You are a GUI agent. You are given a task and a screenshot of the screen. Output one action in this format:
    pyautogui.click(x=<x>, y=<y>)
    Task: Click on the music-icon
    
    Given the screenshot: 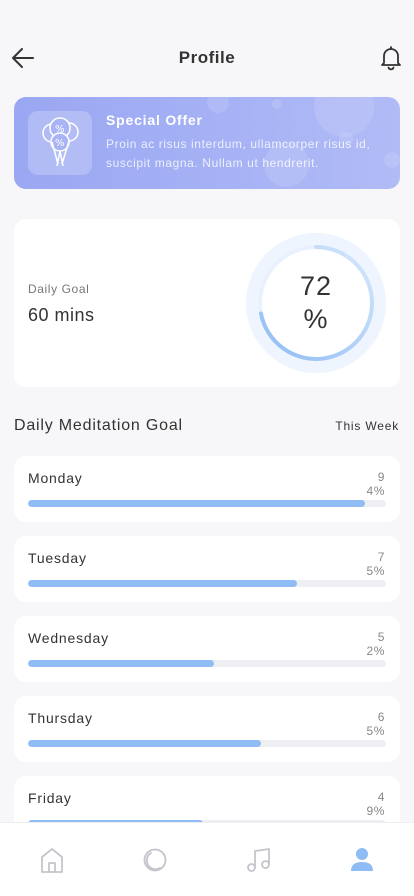 What is the action you would take?
    pyautogui.click(x=258, y=860)
    